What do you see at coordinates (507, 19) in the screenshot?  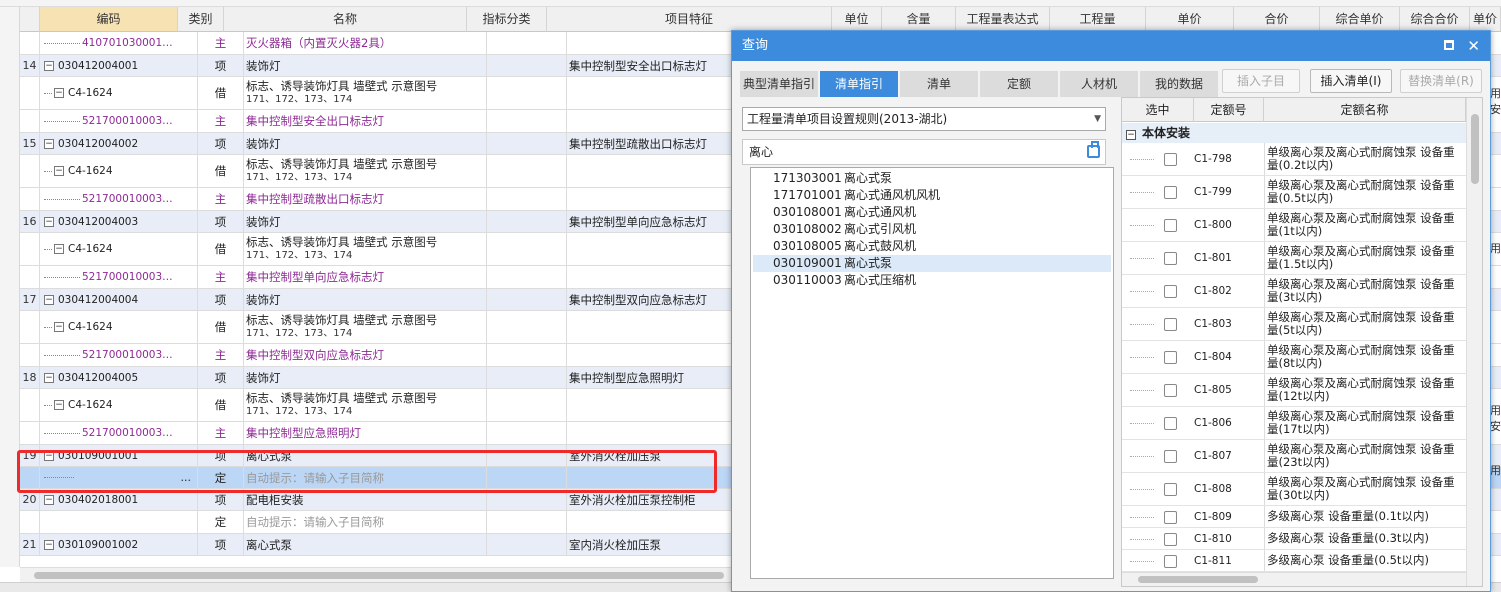 I see `header-indicator: 指标分类` at bounding box center [507, 19].